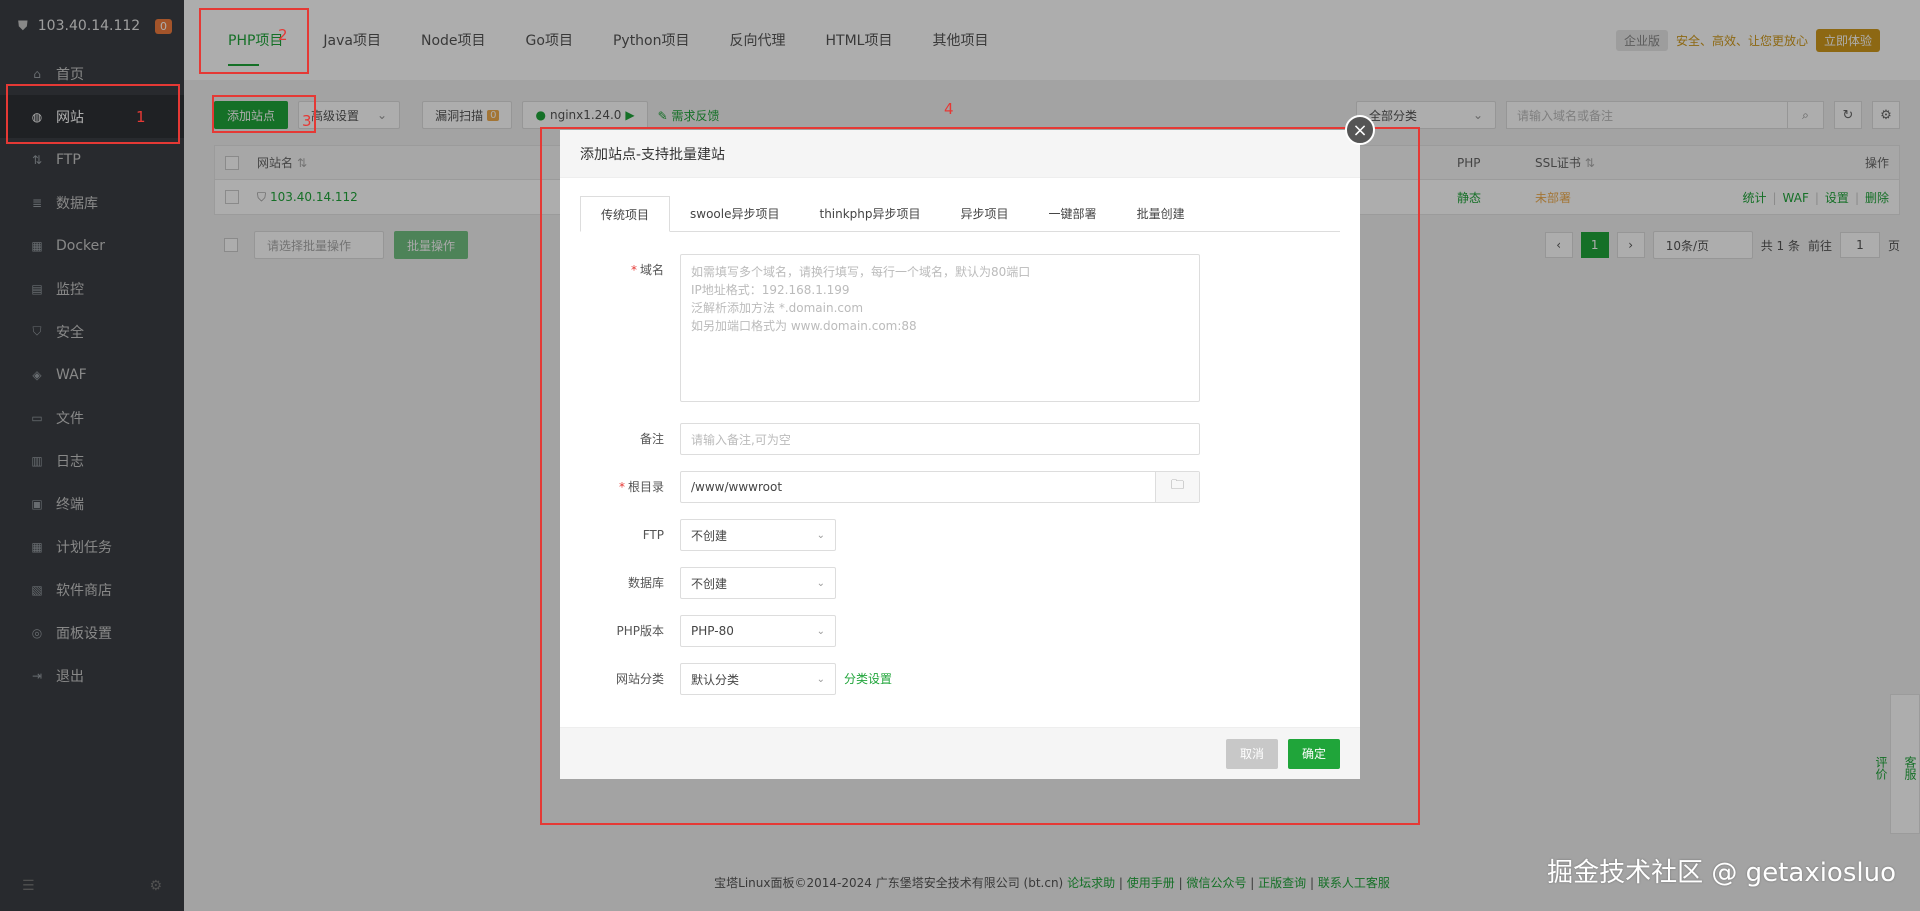 This screenshot has height=911, width=1920. Describe the element at coordinates (1073, 213) in the screenshot. I see `dialog-tab-4: 一键部署` at that location.